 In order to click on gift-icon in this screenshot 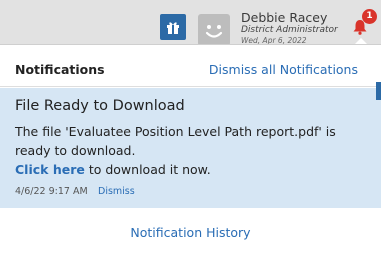, I will do `click(173, 28)`.